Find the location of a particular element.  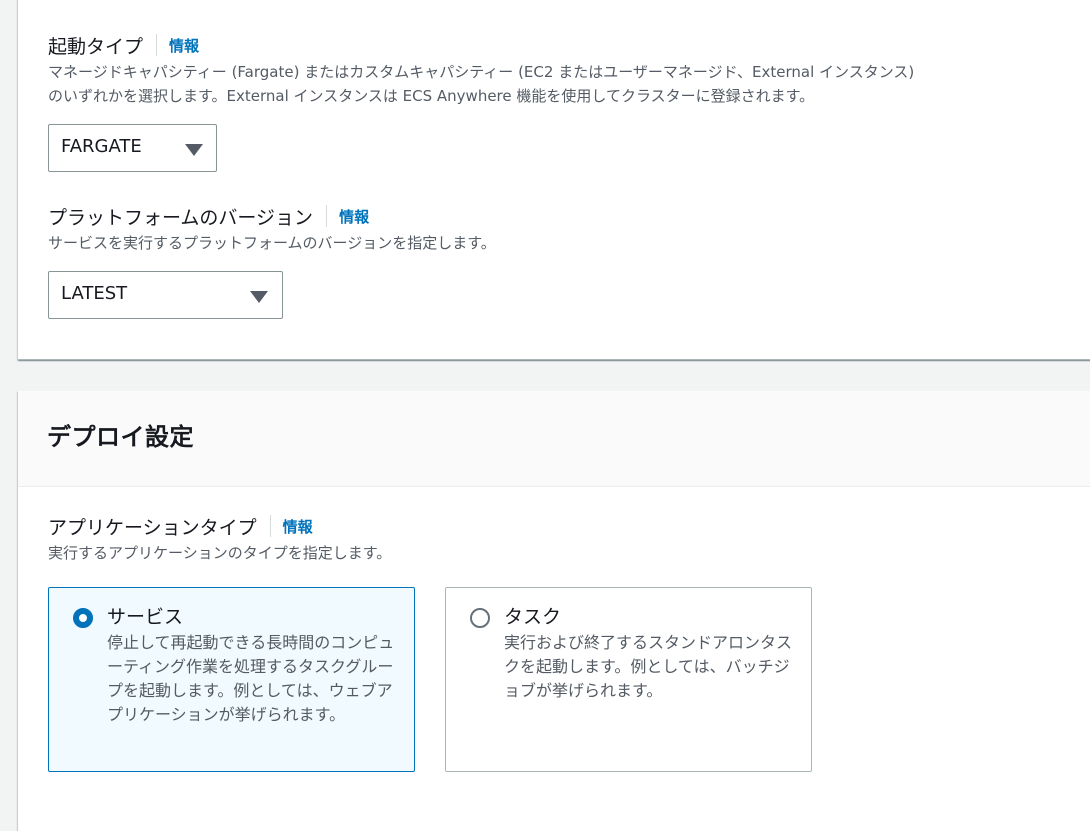

application-type-field: アプリケーションタイプ 情報 実行するアプリケーションのタイプを指定します。 is located at coordinates (219, 539).